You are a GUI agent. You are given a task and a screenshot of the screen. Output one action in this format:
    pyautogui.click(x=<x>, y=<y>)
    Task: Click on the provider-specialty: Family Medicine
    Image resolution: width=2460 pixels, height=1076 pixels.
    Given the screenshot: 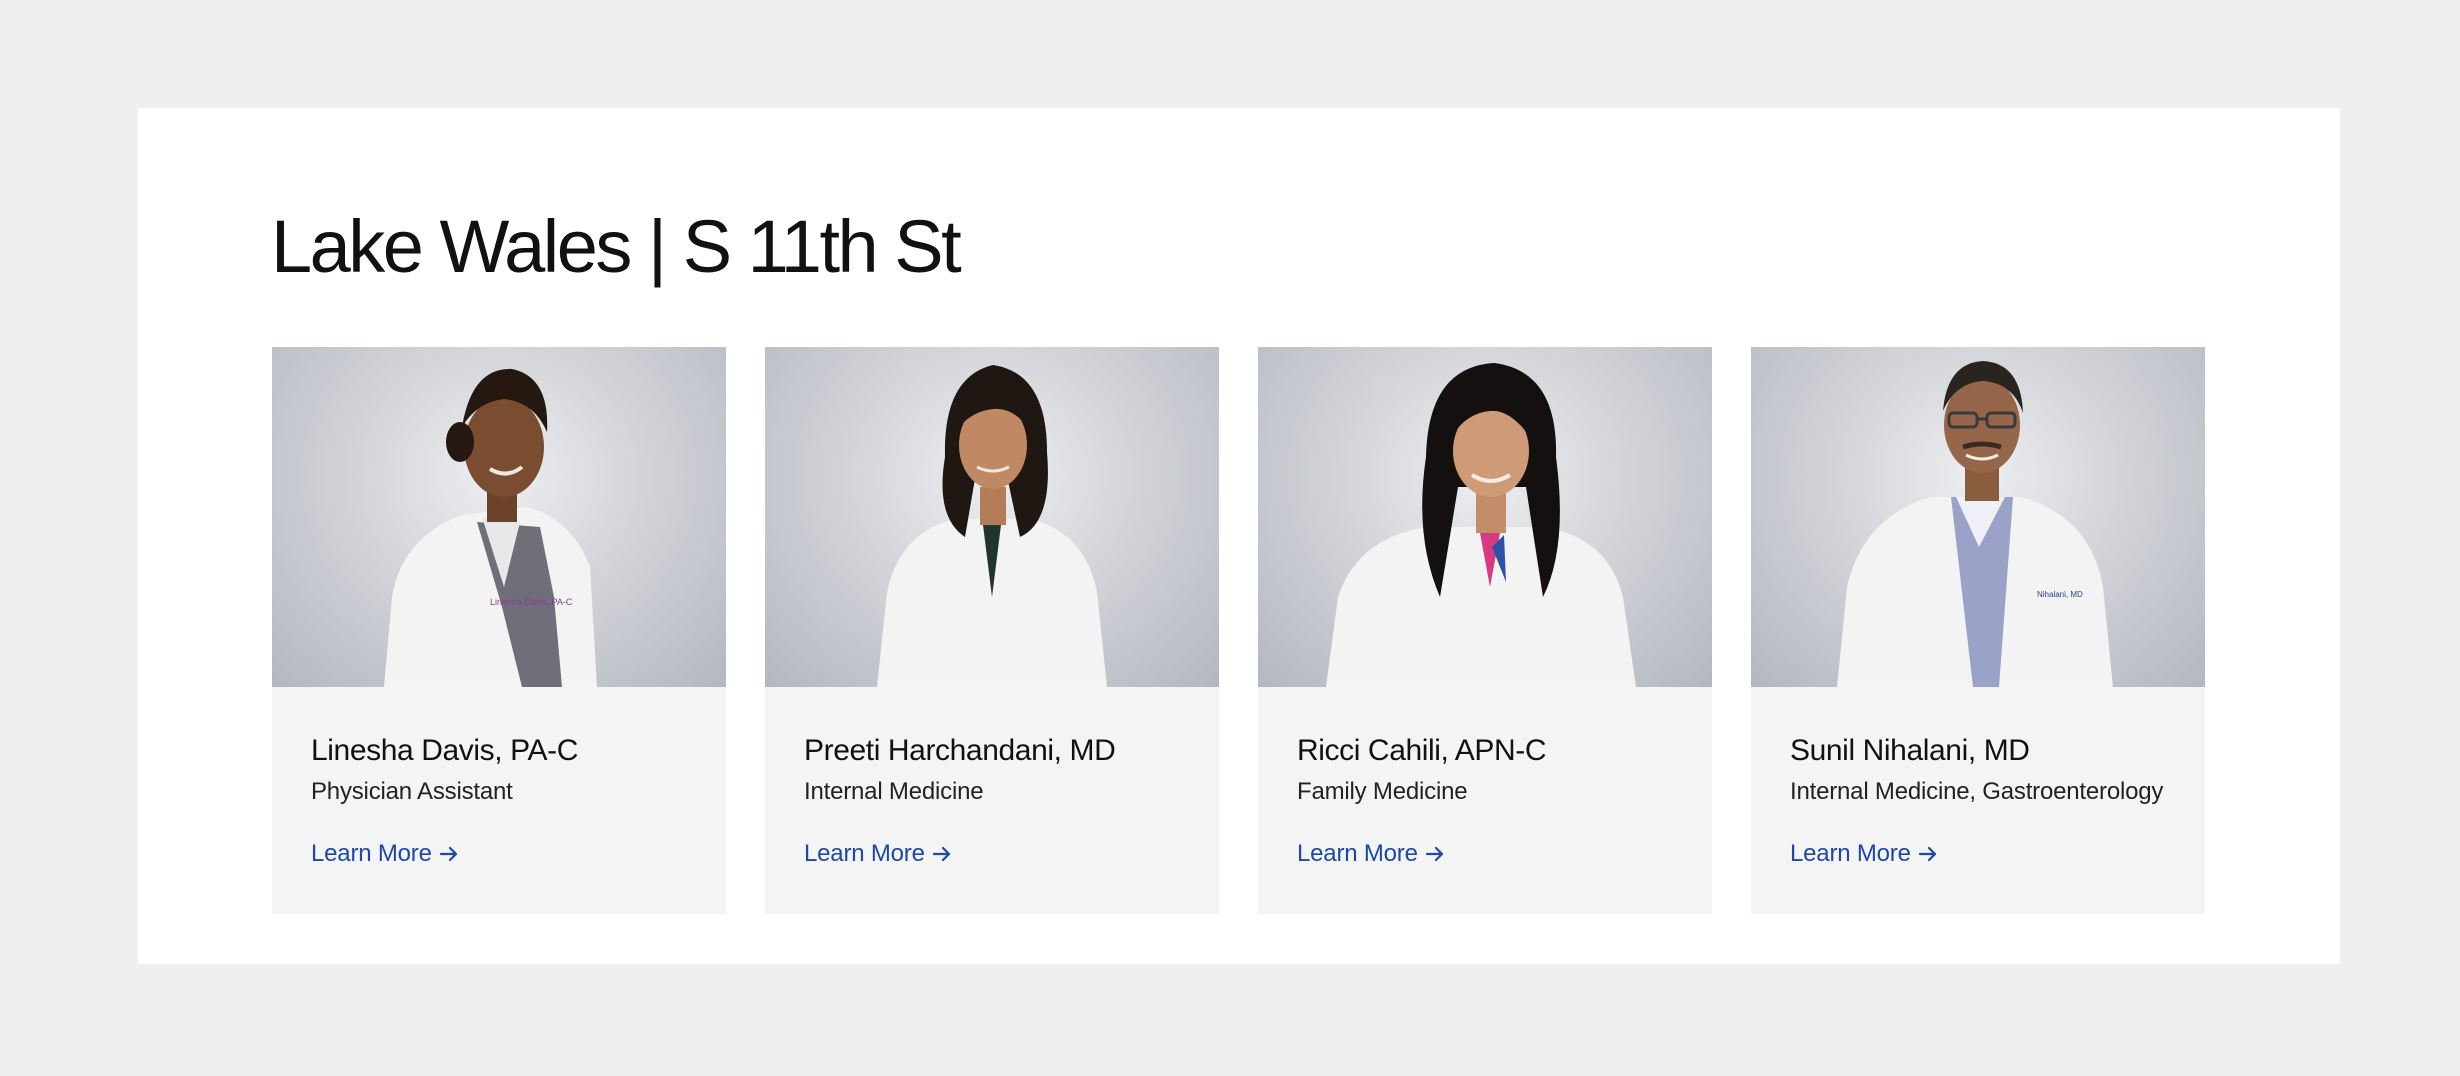 What is the action you would take?
    pyautogui.click(x=1382, y=791)
    